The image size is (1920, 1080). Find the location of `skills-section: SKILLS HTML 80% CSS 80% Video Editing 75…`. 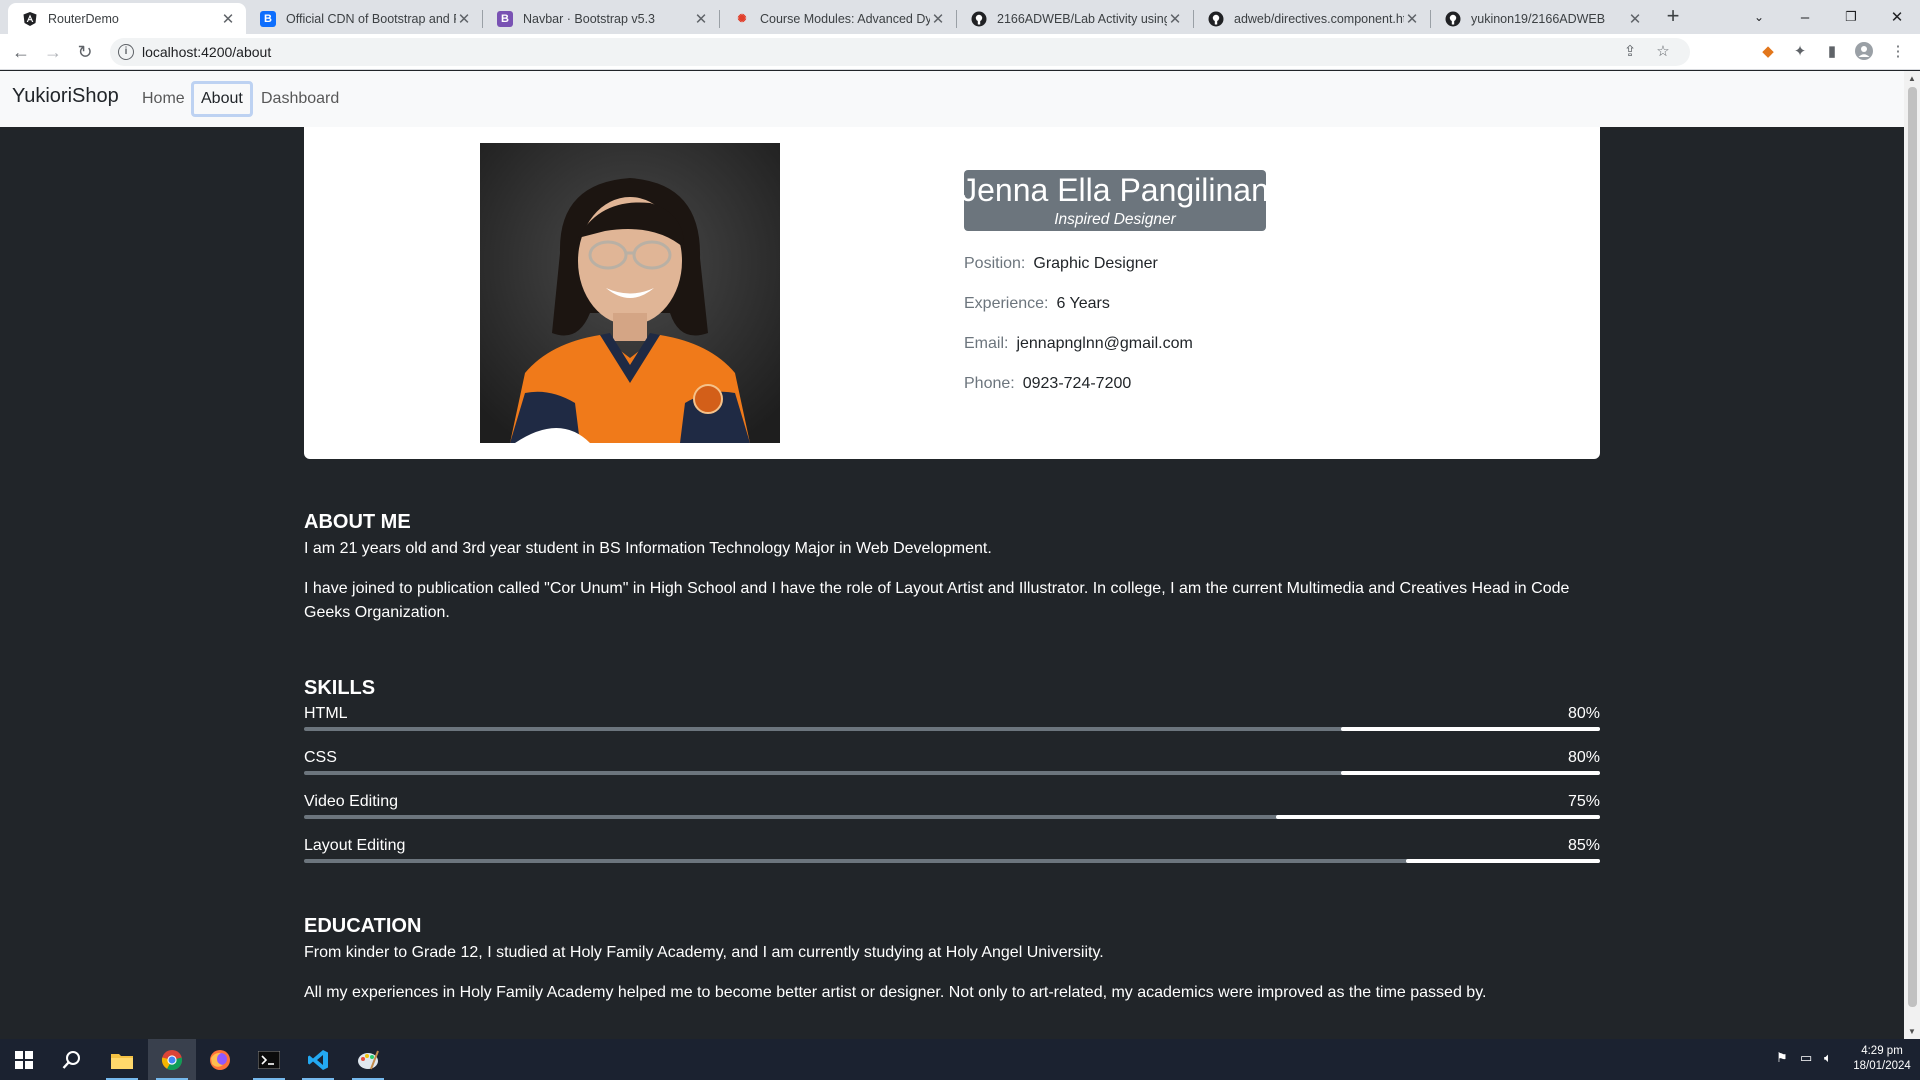

skills-section: SKILLS HTML 80% CSS 80% Video Editing 75… is located at coordinates (952, 770).